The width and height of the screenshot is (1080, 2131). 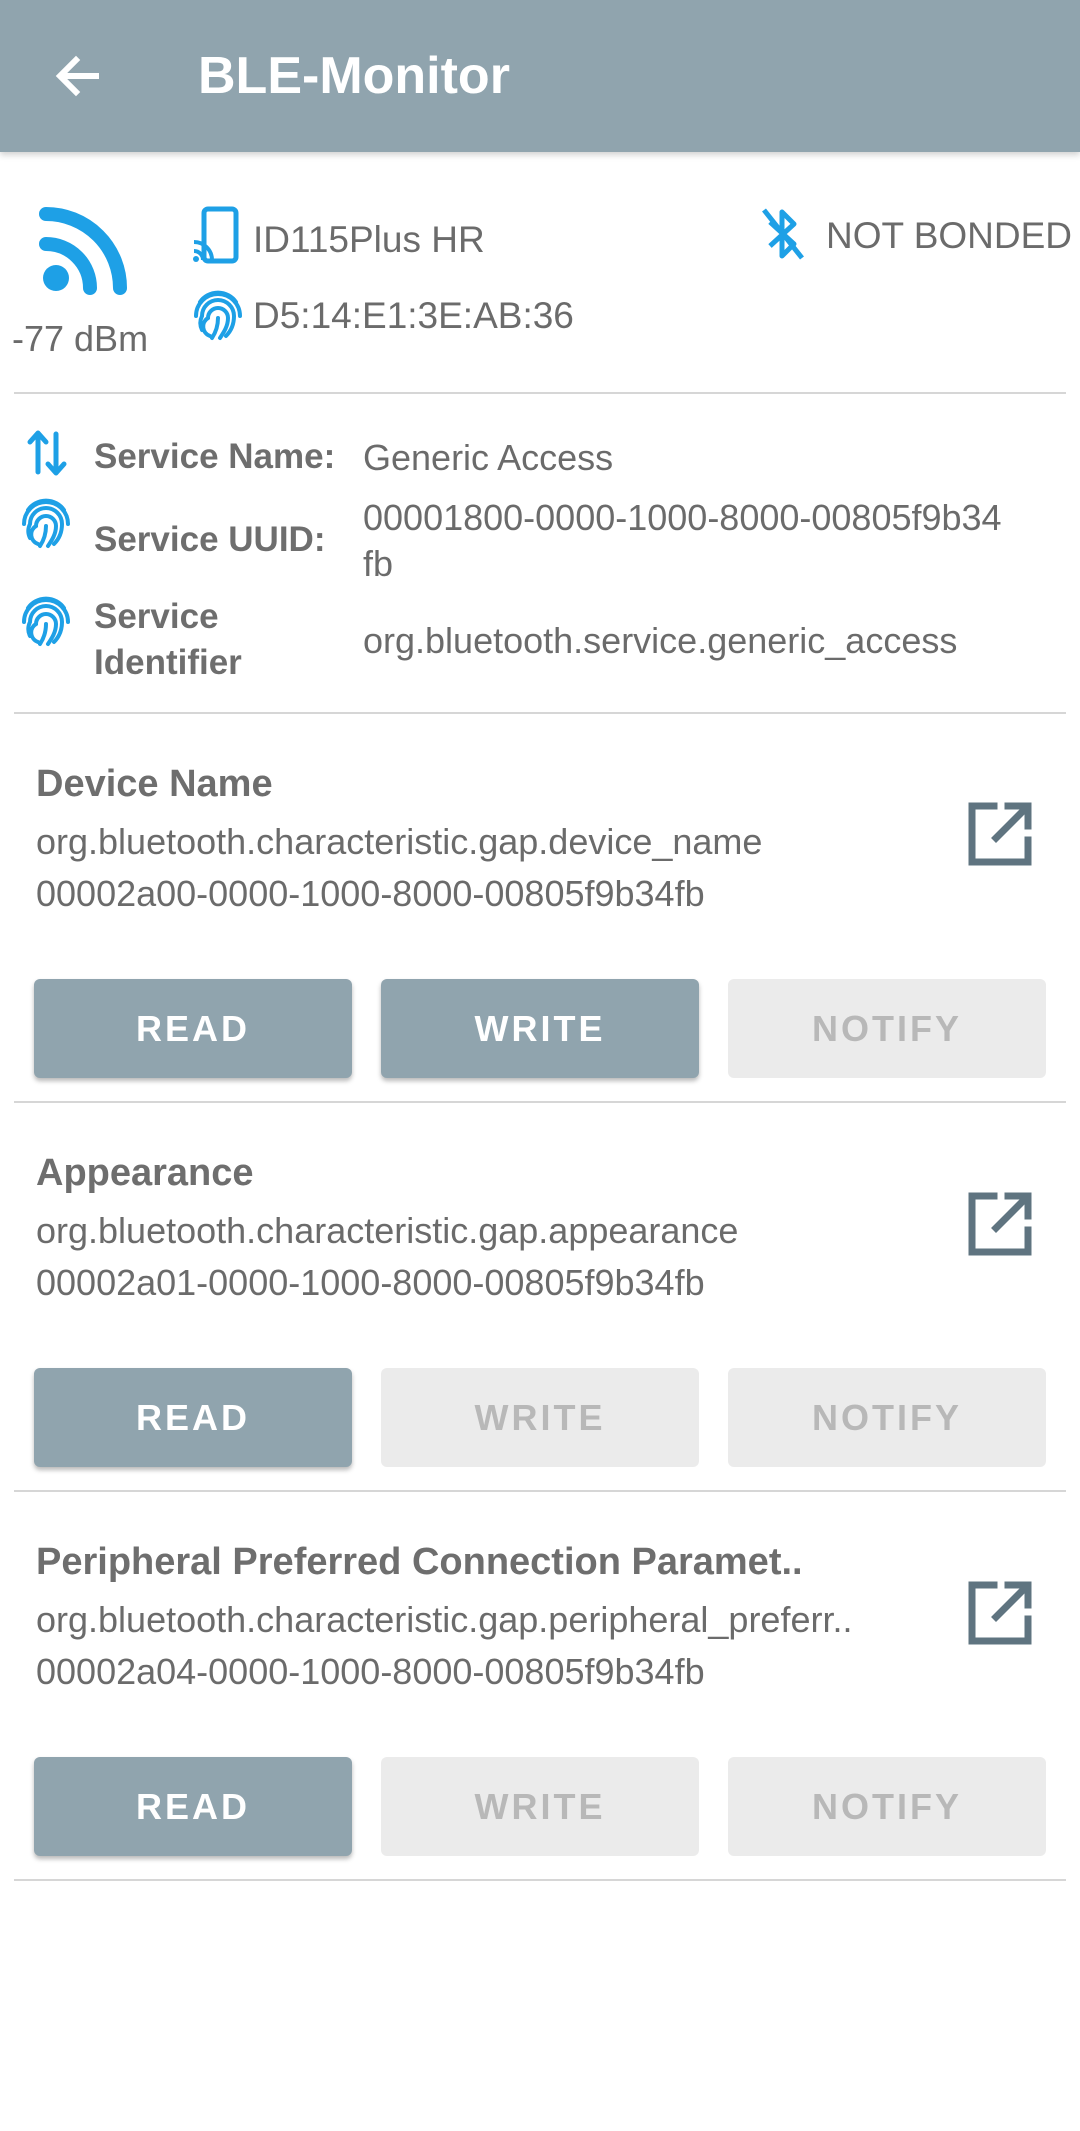 I want to click on service-uuid-value: 00001800-0000-1000-8000-00805f9b34, so click(x=682, y=517).